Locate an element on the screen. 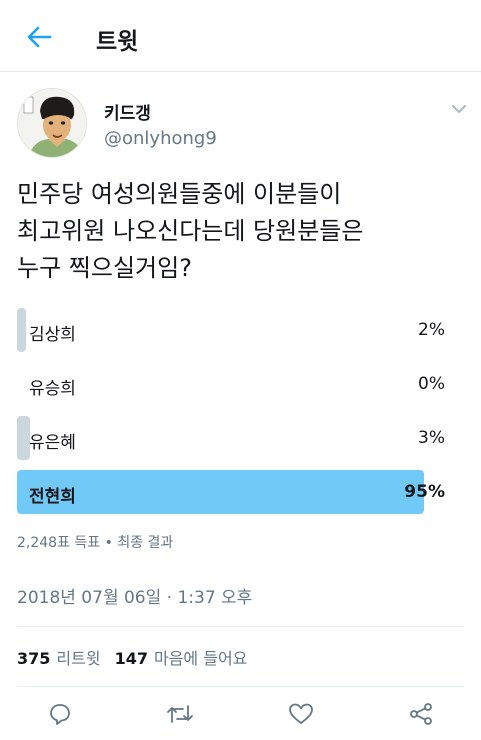 The height and width of the screenshot is (740, 481). retweet-icon is located at coordinates (180, 714).